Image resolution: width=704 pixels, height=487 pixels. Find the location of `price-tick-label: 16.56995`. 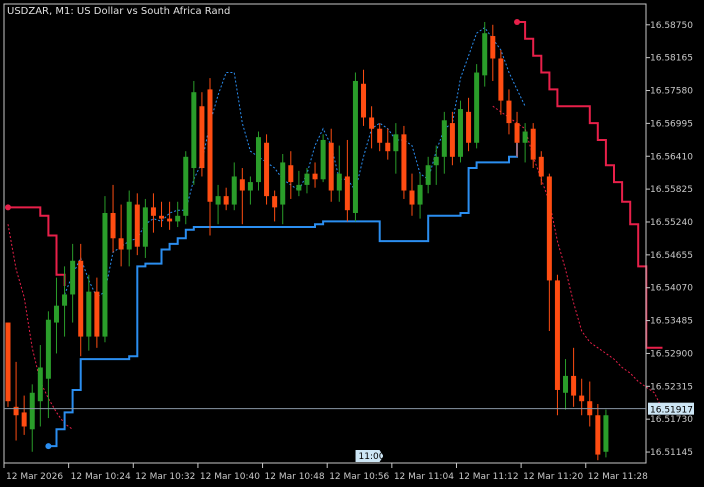

price-tick-label: 16.56995 is located at coordinates (671, 124).